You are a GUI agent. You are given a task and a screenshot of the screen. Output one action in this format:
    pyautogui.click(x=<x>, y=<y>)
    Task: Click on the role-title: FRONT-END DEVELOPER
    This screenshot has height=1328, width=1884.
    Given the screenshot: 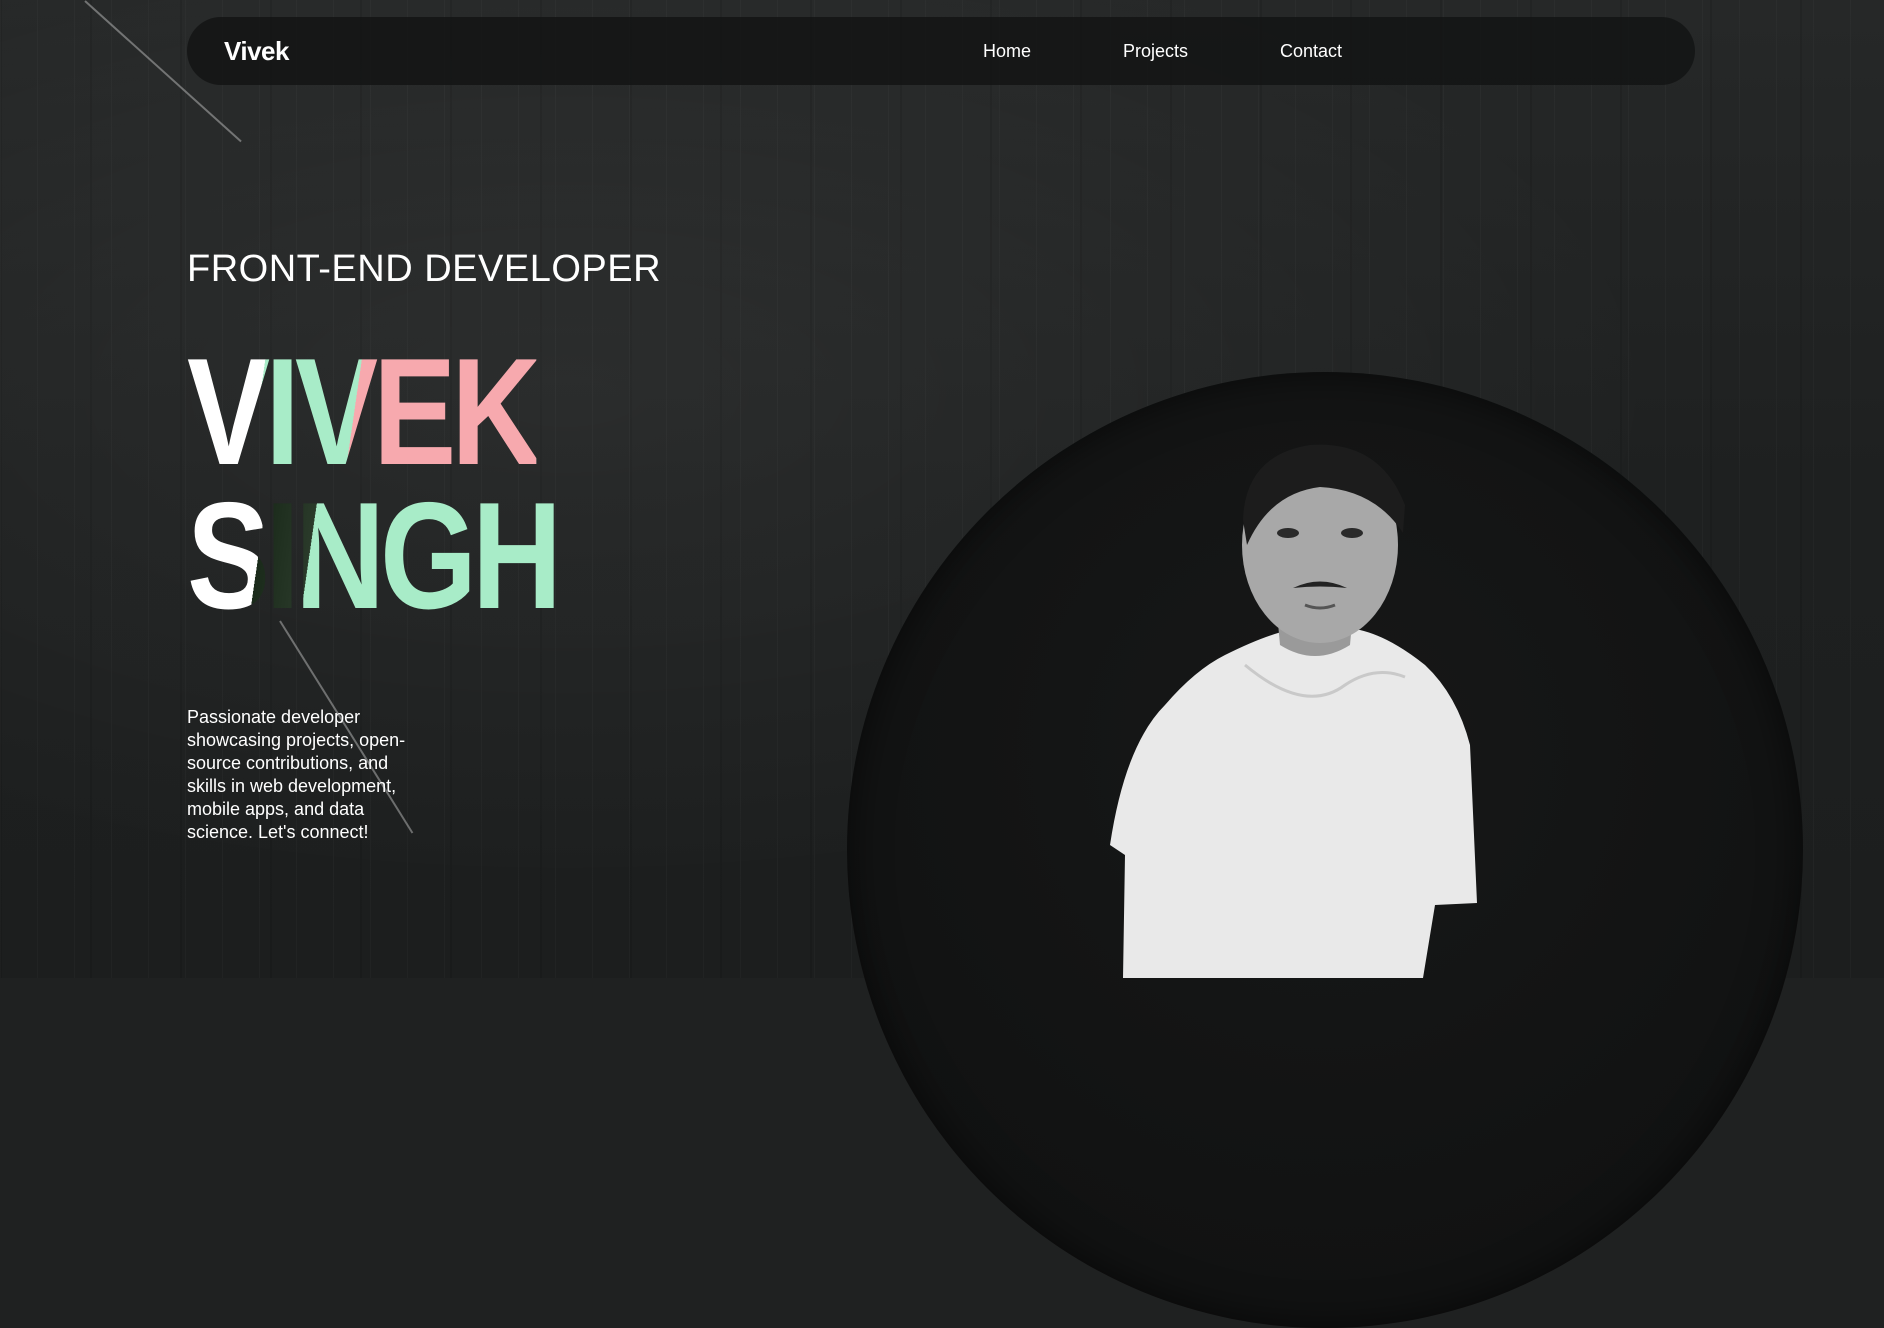 What is the action you would take?
    pyautogui.click(x=424, y=269)
    